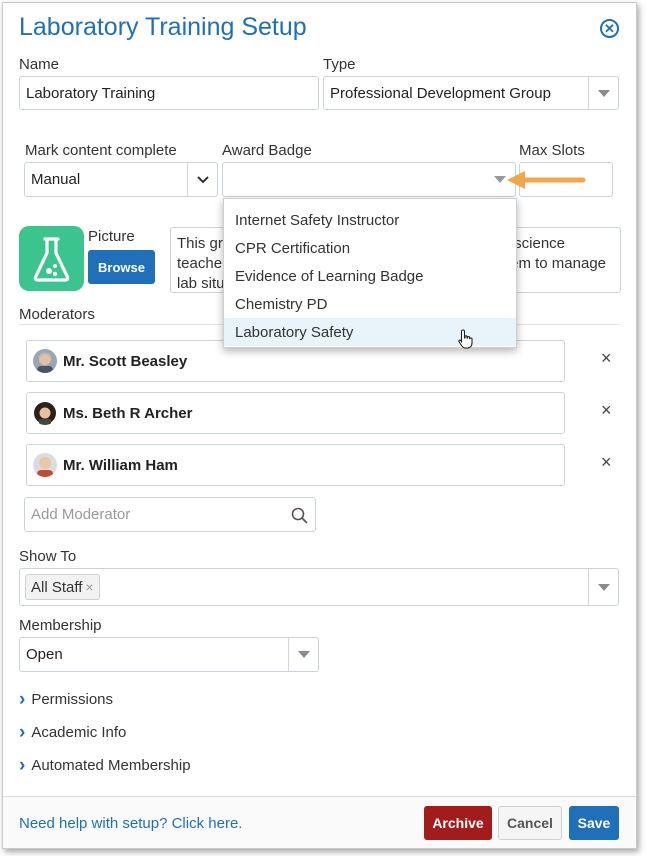  Describe the element at coordinates (51, 258) in the screenshot. I see `flask-icon` at that location.